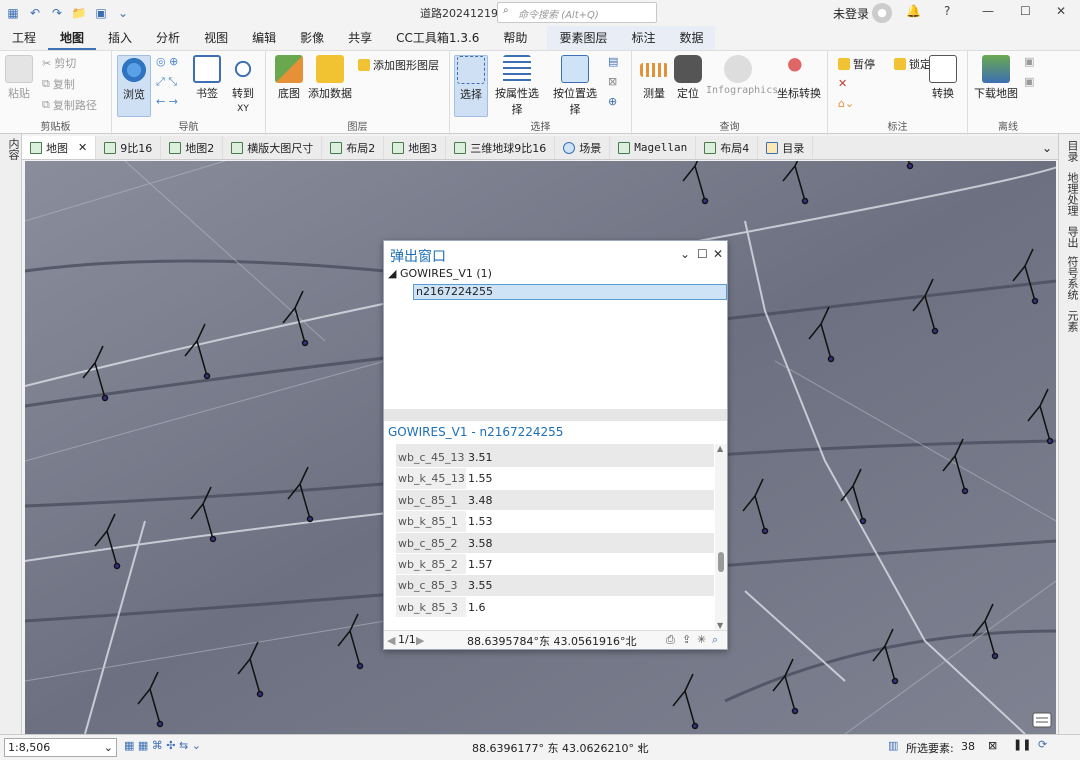  What do you see at coordinates (58, 84) in the screenshot?
I see `copy-button: ⧉ 复制` at bounding box center [58, 84].